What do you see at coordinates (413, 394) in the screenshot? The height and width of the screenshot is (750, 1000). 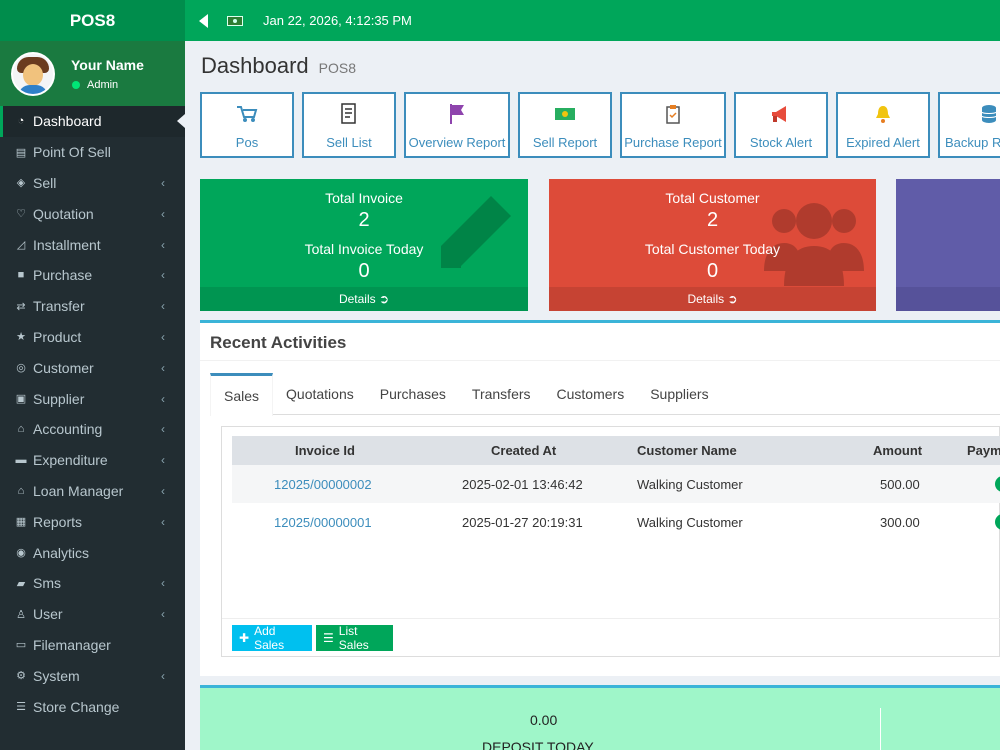 I see `tab-purchases: Purchases` at bounding box center [413, 394].